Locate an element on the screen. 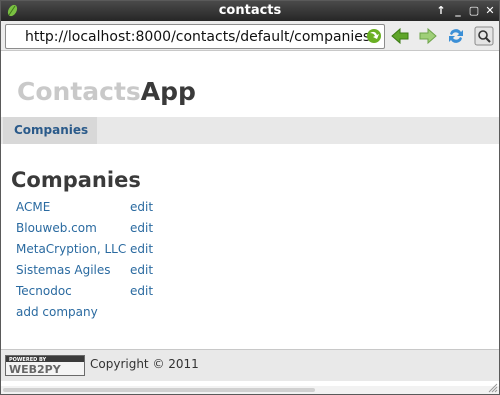  keep-above-button: ↑ is located at coordinates (441, 10).